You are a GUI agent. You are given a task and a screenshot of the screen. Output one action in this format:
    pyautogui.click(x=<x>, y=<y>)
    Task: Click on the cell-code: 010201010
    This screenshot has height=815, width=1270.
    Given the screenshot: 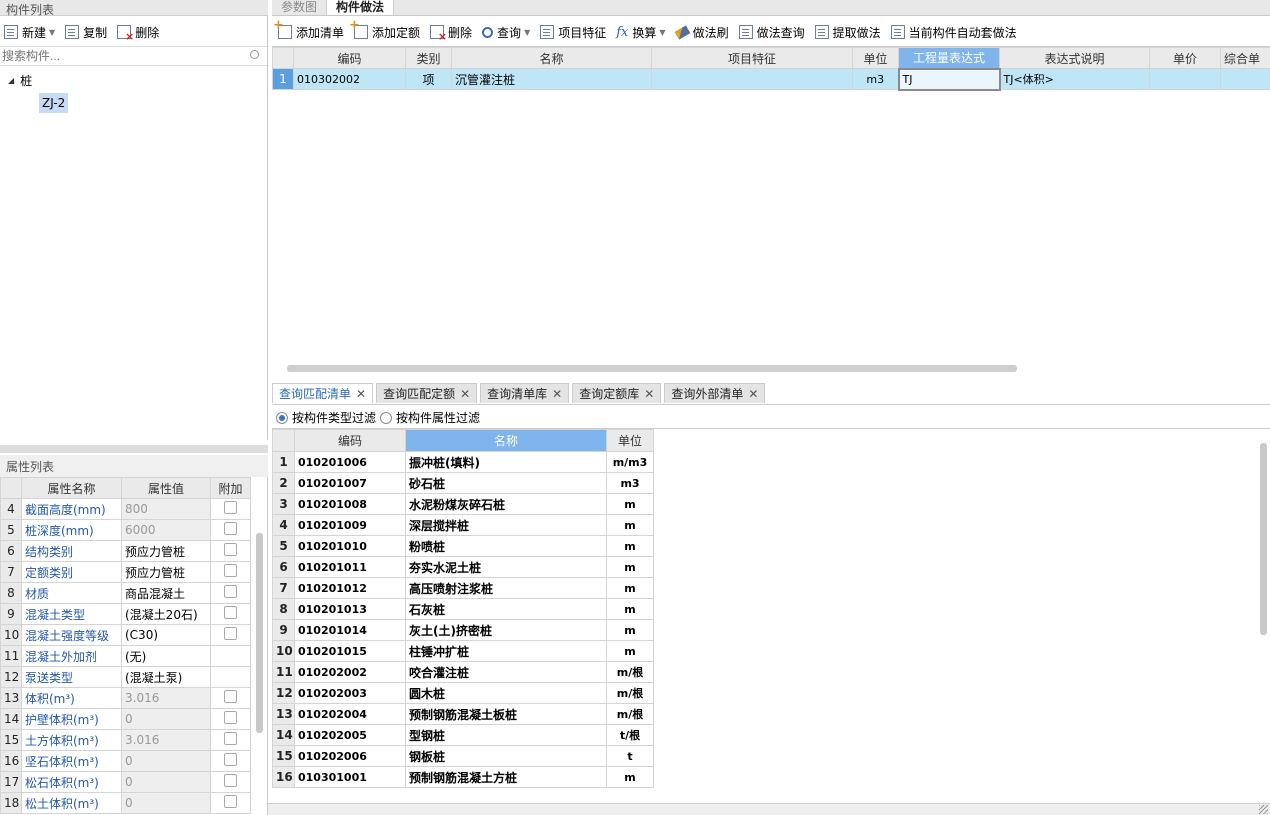 What is the action you would take?
    pyautogui.click(x=350, y=546)
    